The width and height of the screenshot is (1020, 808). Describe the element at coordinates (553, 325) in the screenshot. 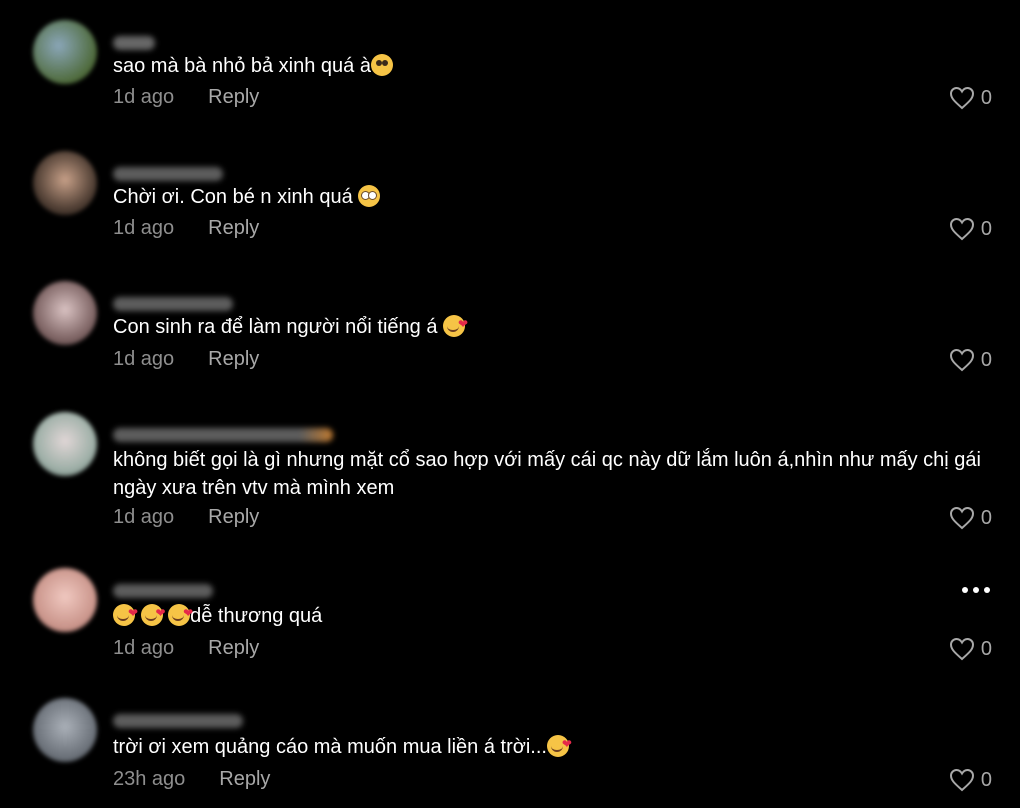

I see `comment-text: Con sinh ra để làm người nổi tiếng á` at that location.